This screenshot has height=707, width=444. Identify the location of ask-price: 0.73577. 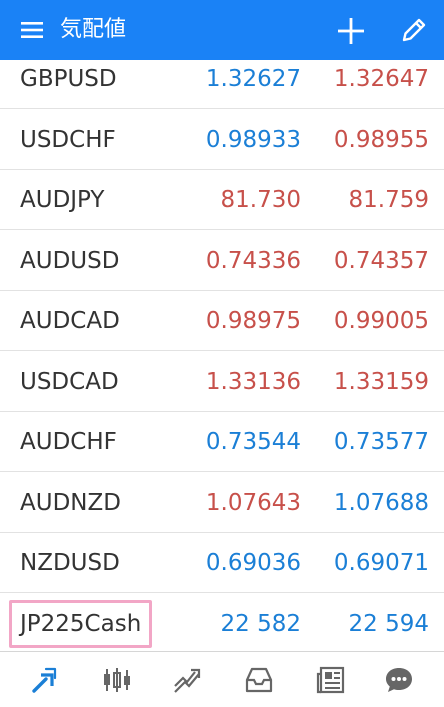
(381, 442).